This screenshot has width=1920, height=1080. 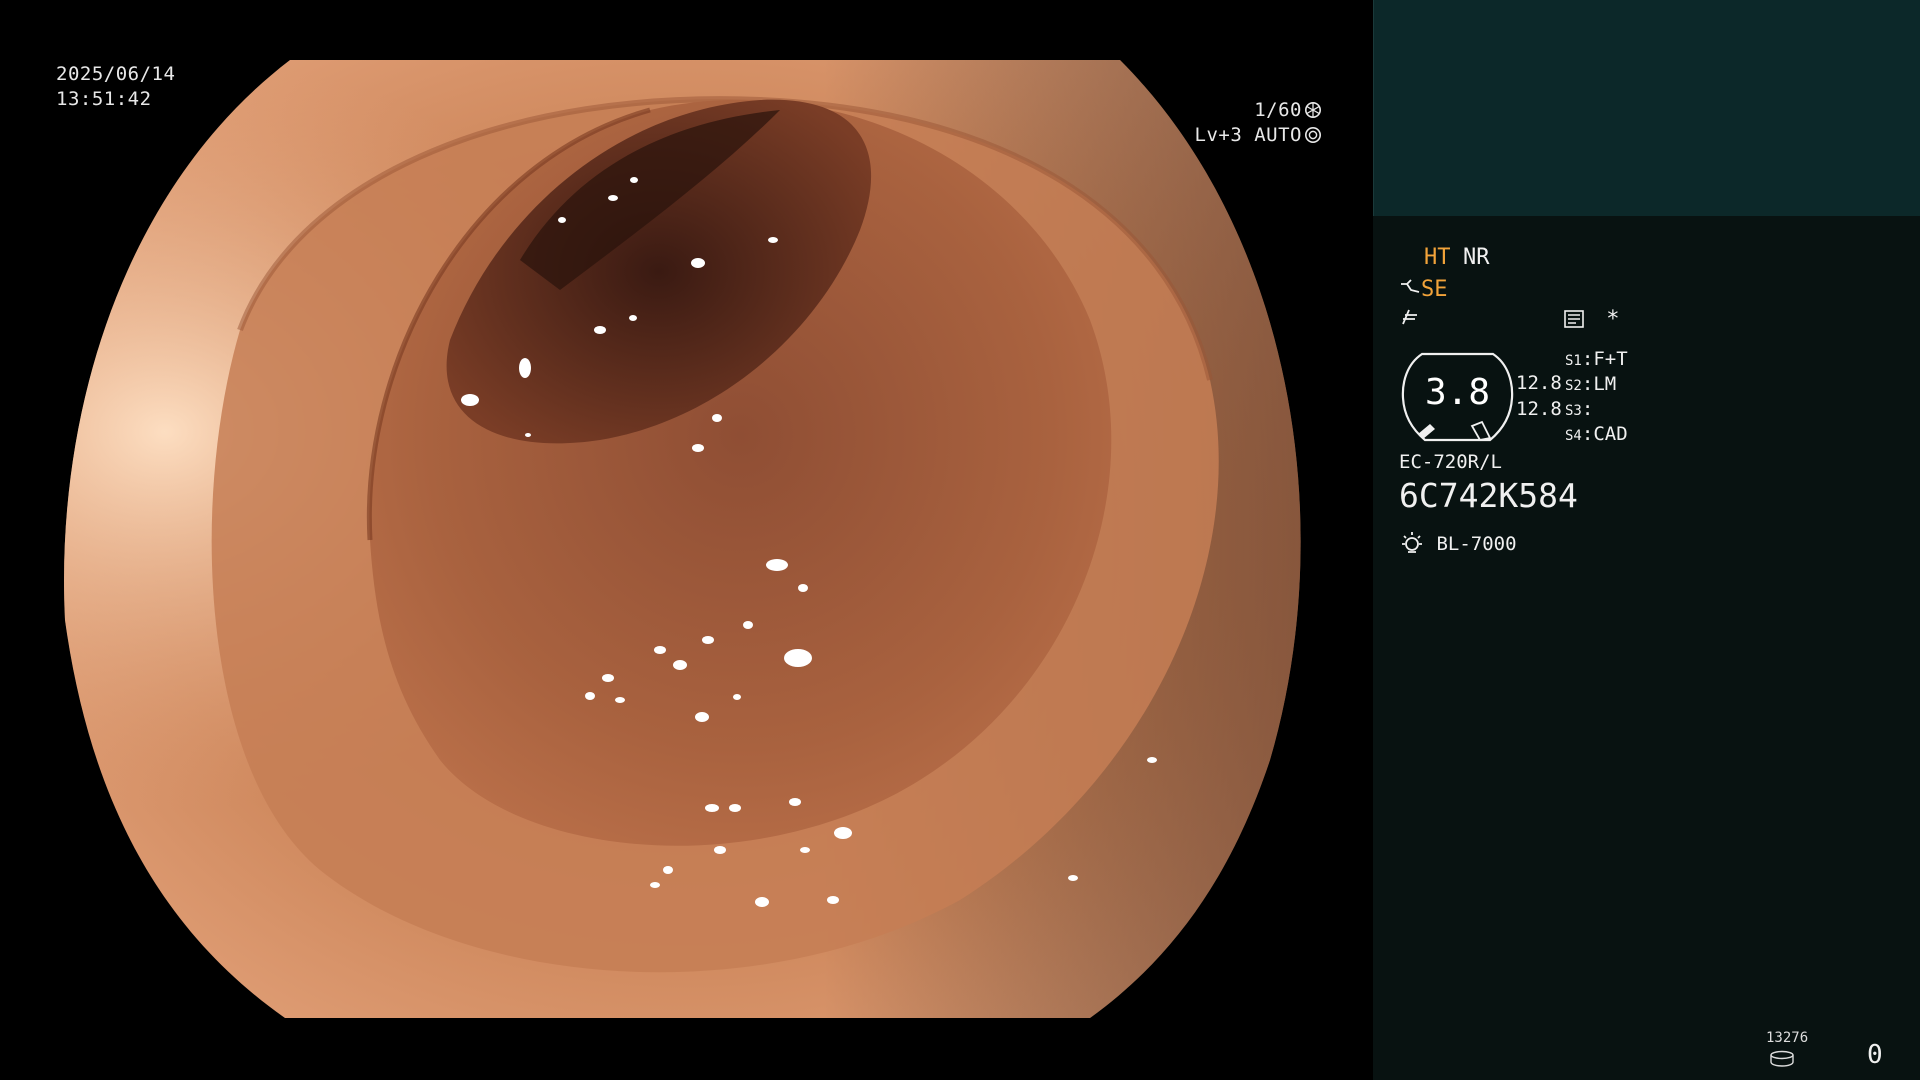 I want to click on exposure-readout: 1/60 Lv+3 AUTO, so click(x=1258, y=123).